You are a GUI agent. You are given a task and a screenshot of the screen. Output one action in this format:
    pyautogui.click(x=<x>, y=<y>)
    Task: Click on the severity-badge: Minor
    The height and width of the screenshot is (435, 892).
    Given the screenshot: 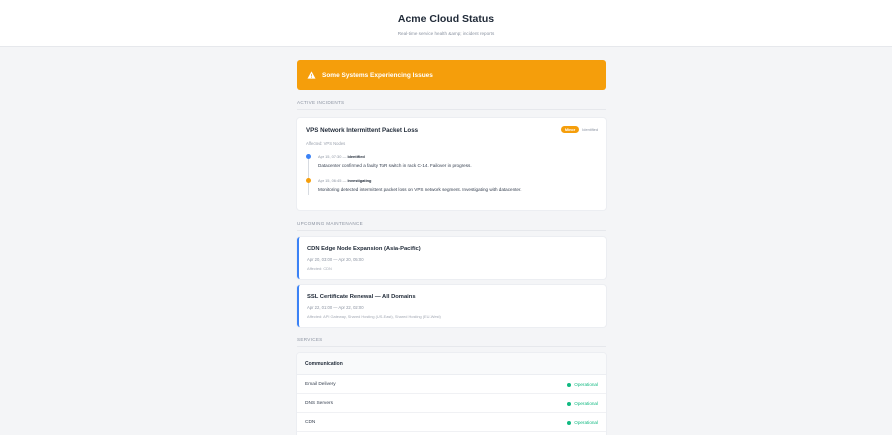 What is the action you would take?
    pyautogui.click(x=570, y=129)
    